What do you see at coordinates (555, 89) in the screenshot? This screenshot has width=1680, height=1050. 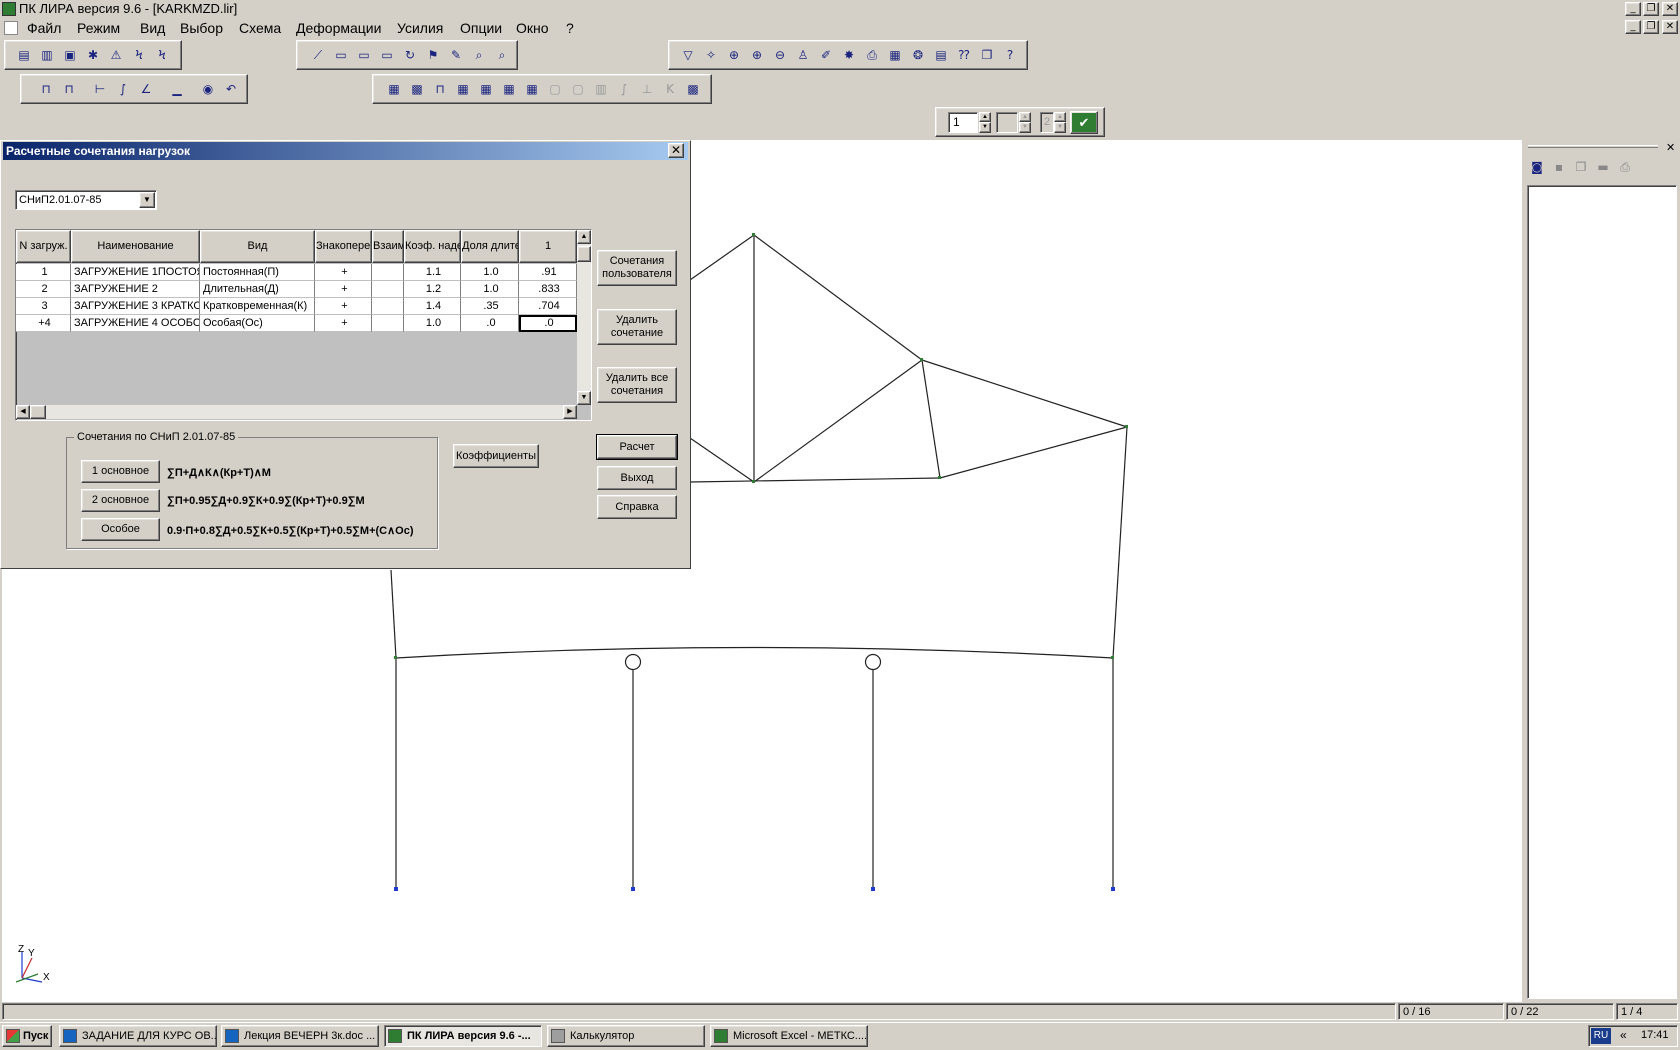 I see `diagram-icon: ▢` at bounding box center [555, 89].